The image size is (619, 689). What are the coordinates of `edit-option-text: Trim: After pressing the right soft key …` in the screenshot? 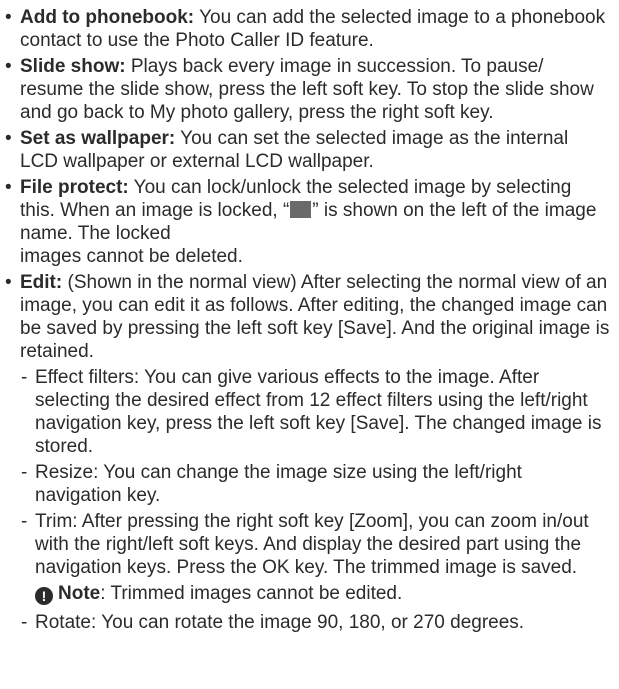 It's located at (312, 544).